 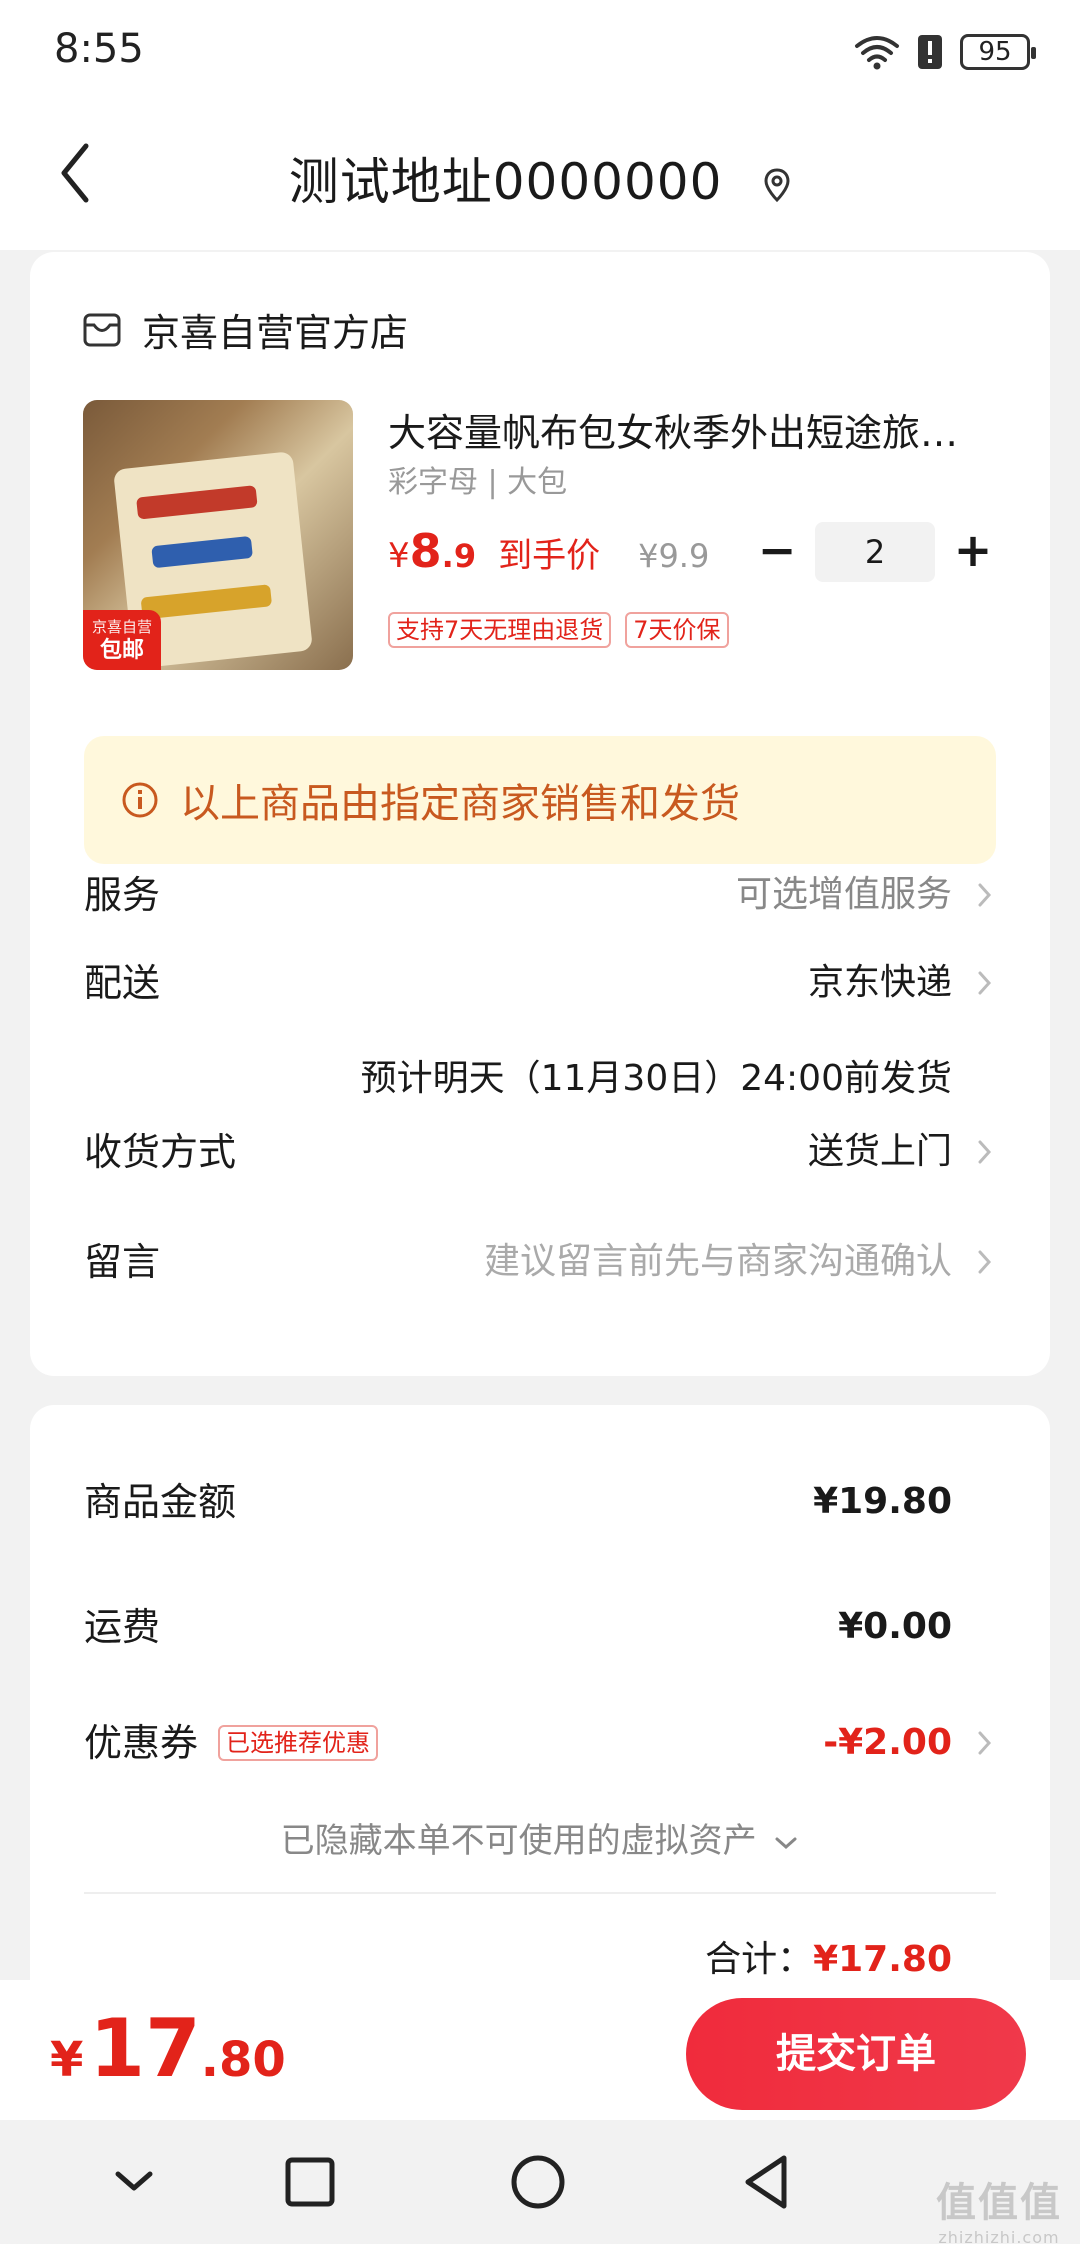 I want to click on original-price: ¥9.9, so click(x=674, y=556).